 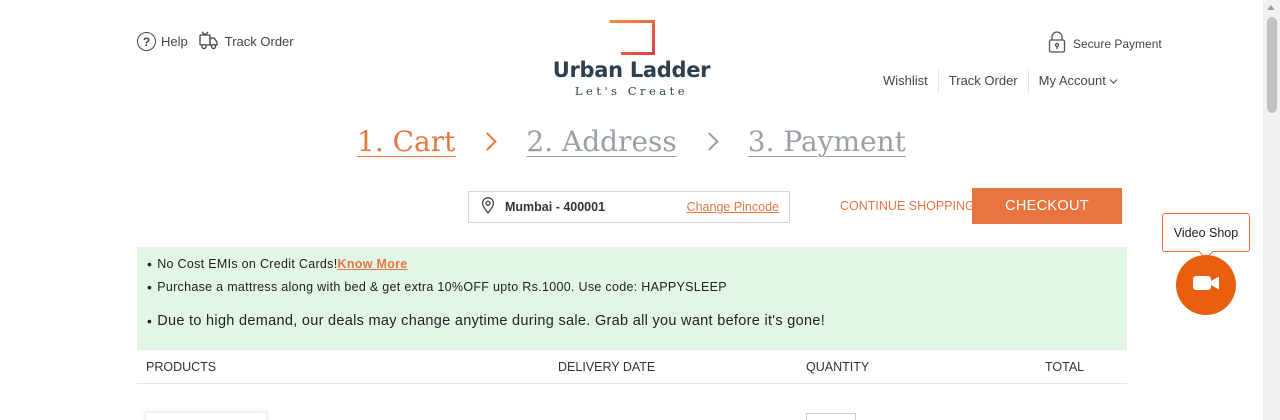 What do you see at coordinates (373, 264) in the screenshot?
I see `know-more-link: Know More` at bounding box center [373, 264].